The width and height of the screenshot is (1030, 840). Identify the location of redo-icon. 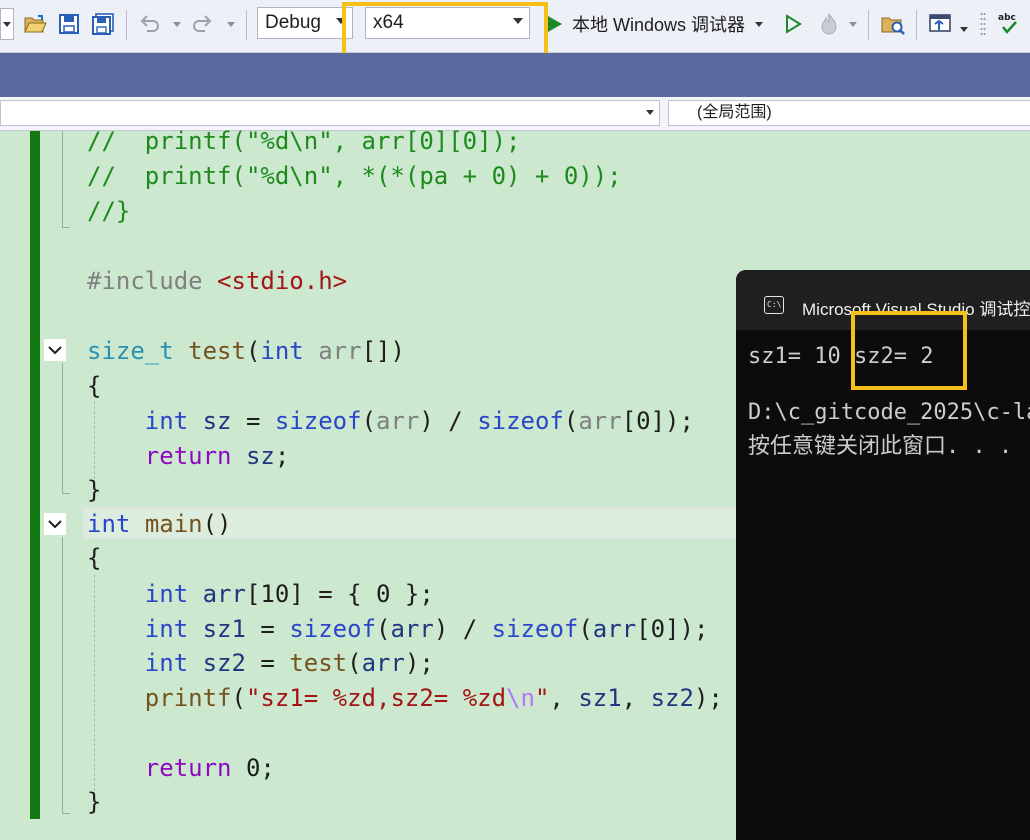
(203, 24).